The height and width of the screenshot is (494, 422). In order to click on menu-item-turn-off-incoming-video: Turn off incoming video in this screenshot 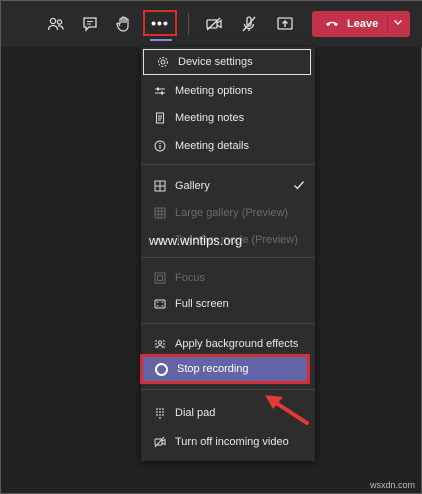, I will do `click(228, 442)`.